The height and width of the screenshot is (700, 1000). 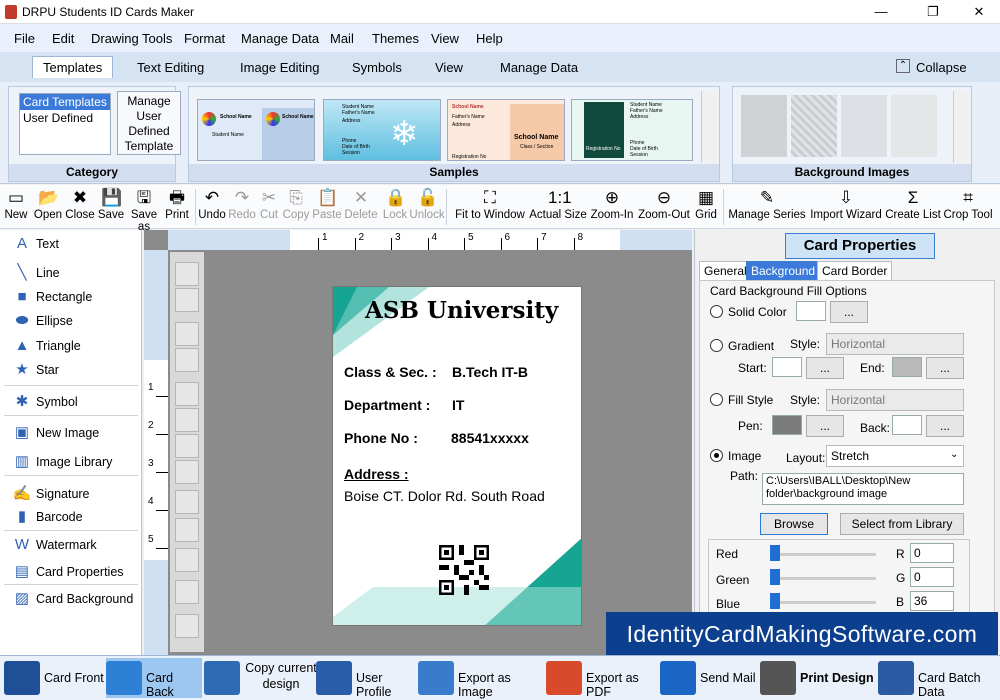 I want to click on tab-symbols: Symbols, so click(x=377, y=67).